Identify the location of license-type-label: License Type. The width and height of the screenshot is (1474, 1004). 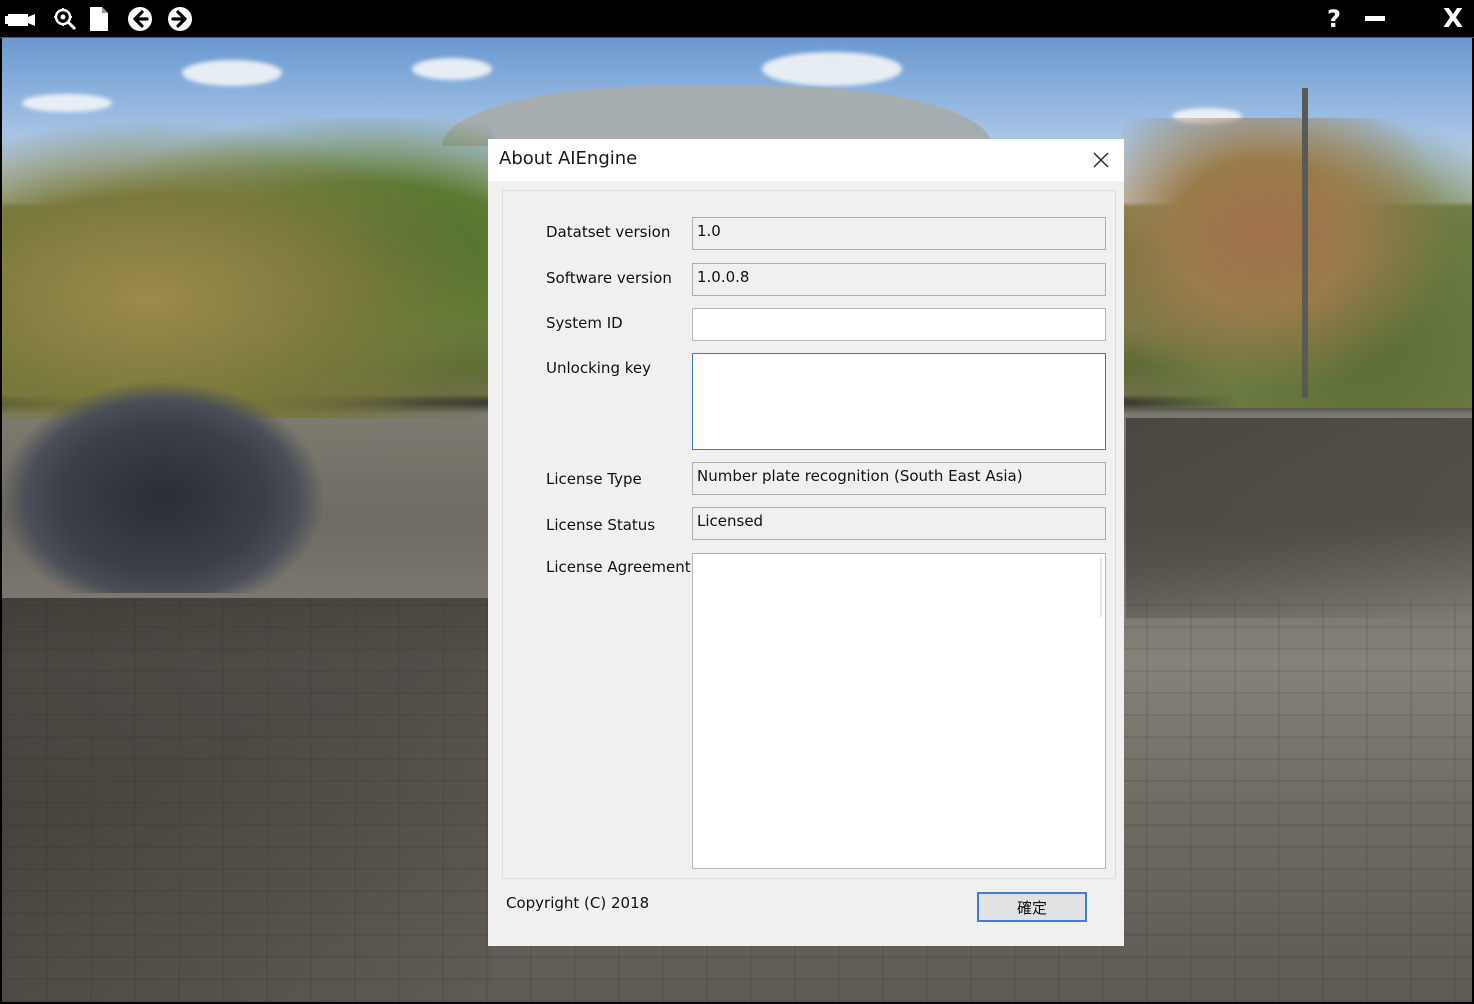
(594, 479).